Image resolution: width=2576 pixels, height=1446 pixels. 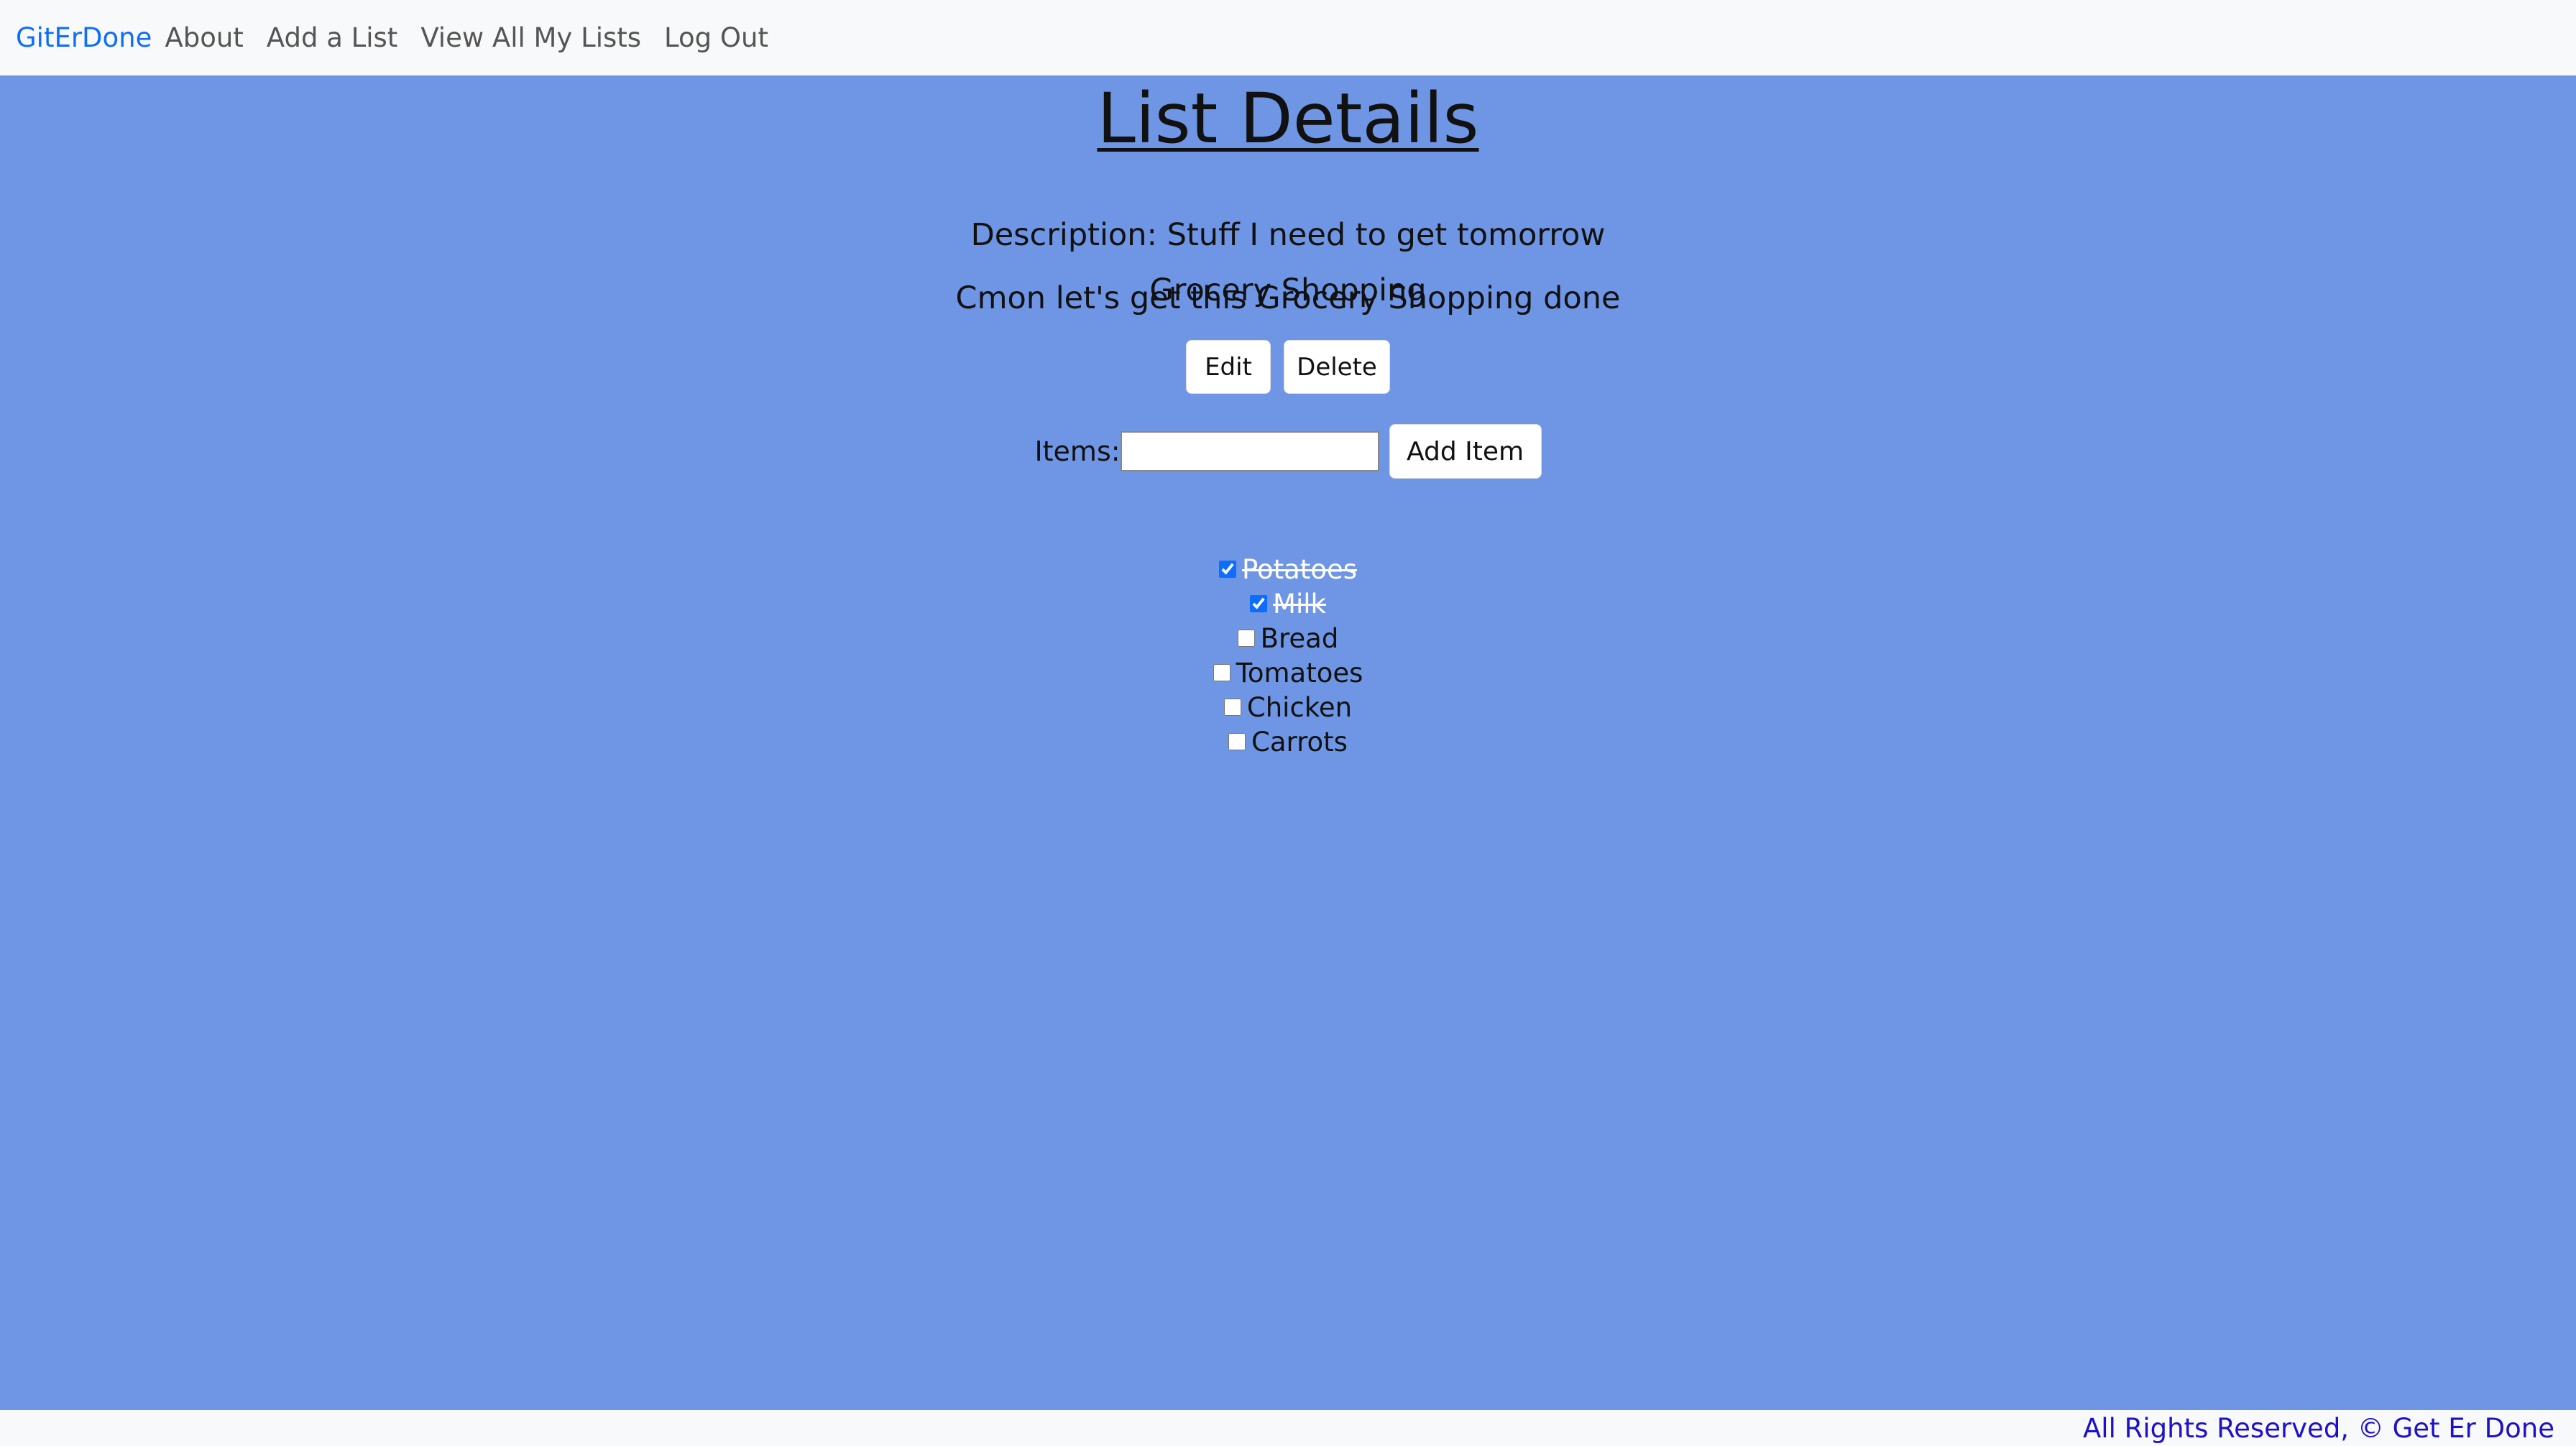 I want to click on item-label: Milk, so click(x=1299, y=604).